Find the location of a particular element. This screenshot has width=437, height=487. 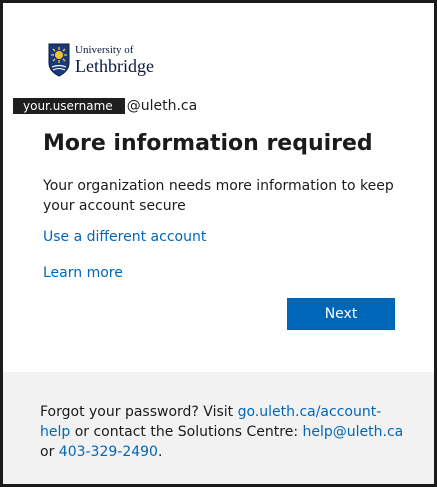

next-button: Next is located at coordinates (341, 314).